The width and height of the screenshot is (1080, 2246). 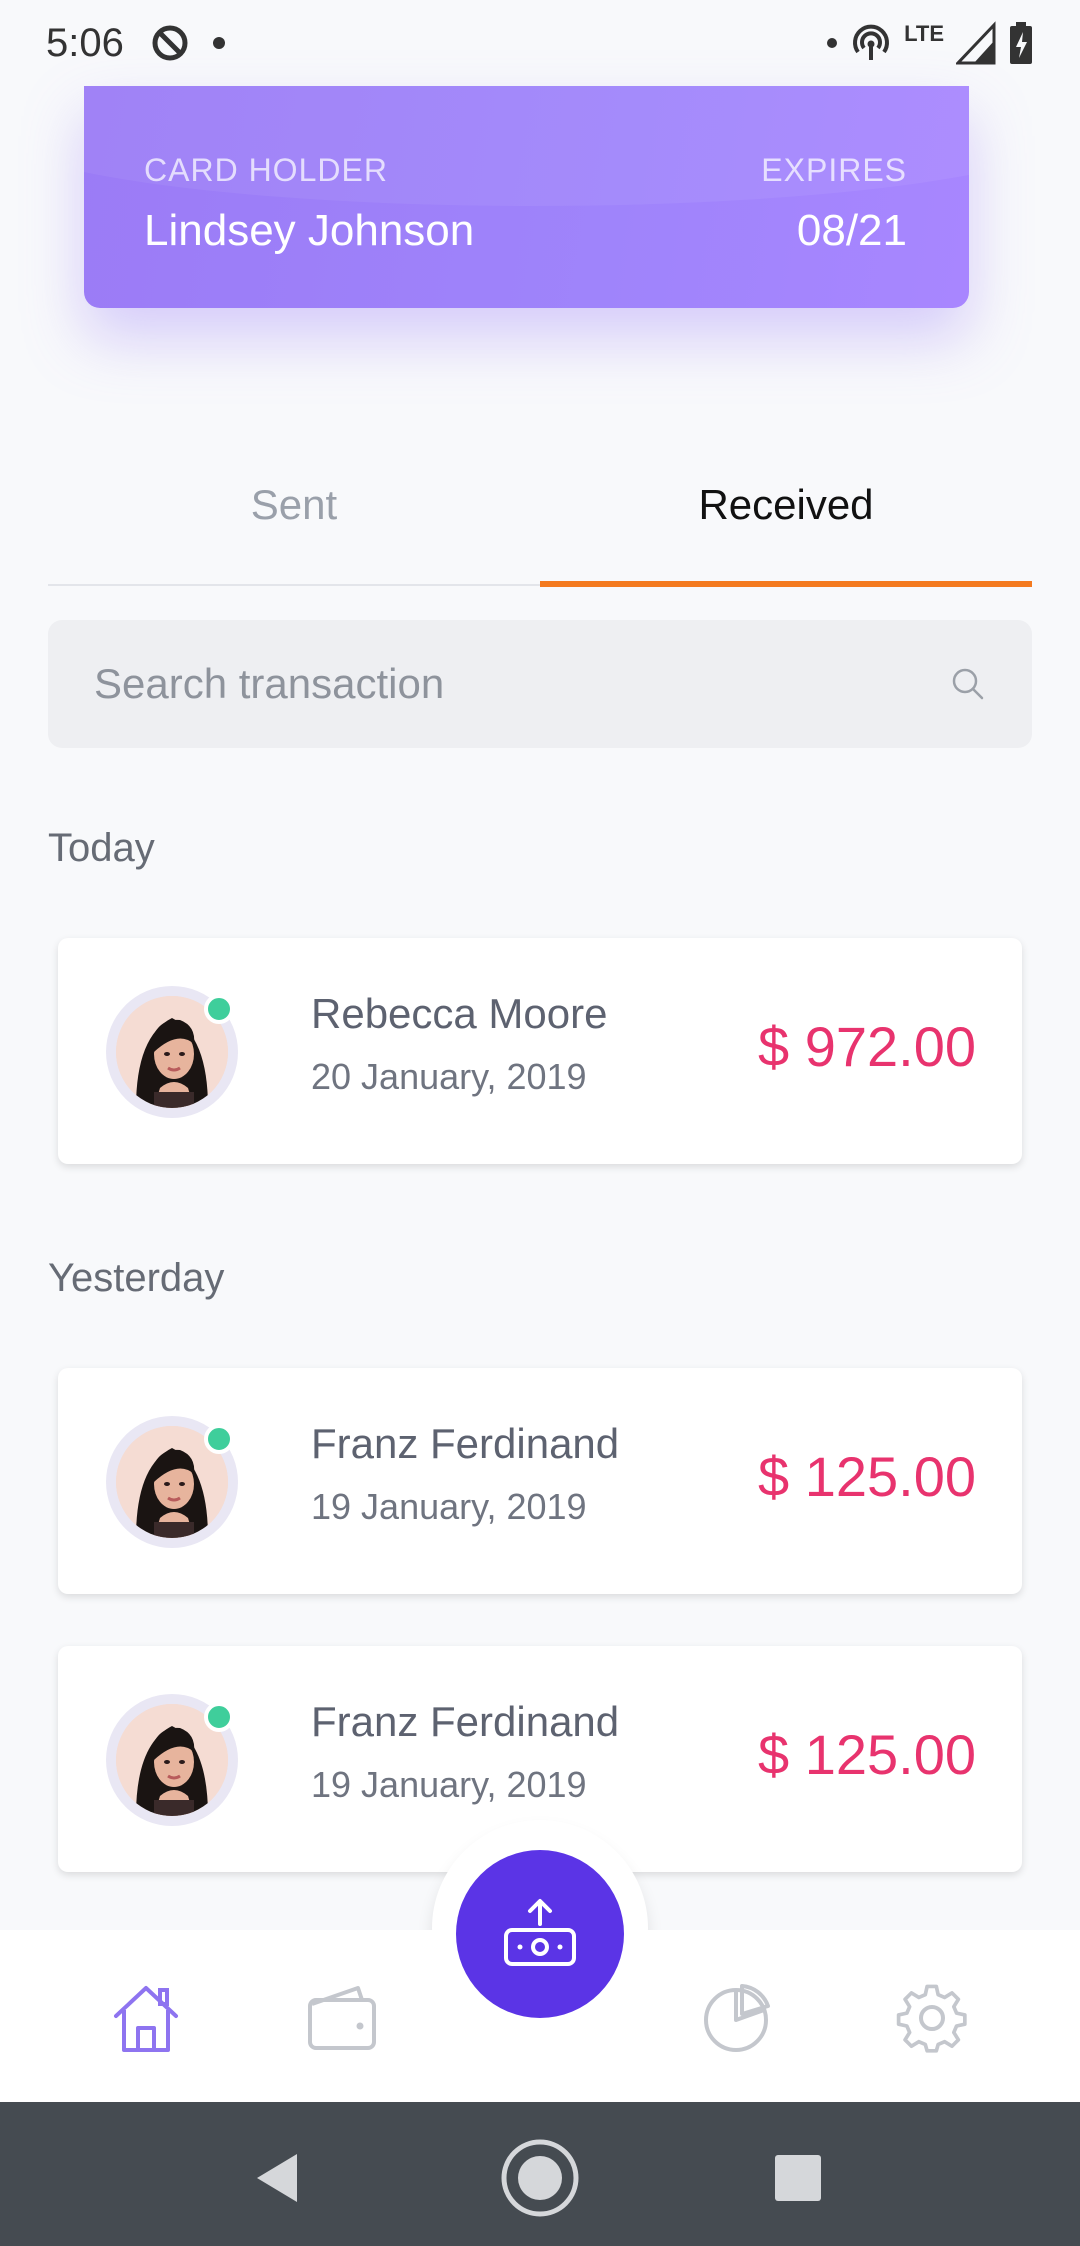 What do you see at coordinates (136, 1278) in the screenshot?
I see `section-title-yesterday: Yesterday` at bounding box center [136, 1278].